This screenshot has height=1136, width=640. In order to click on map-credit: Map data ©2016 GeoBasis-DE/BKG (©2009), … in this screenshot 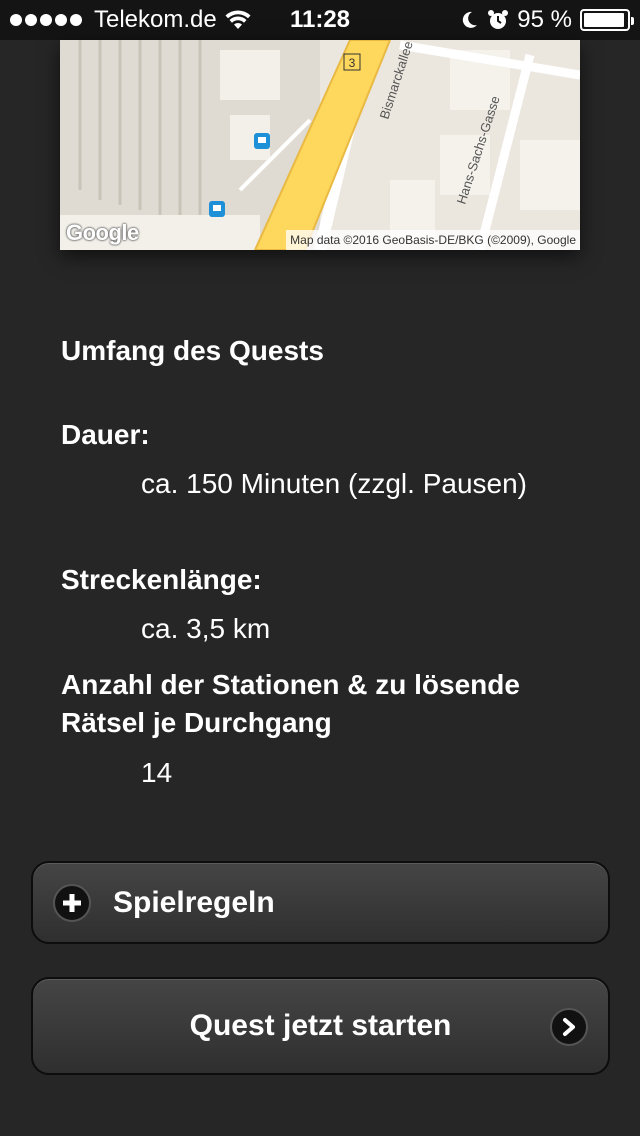, I will do `click(433, 240)`.